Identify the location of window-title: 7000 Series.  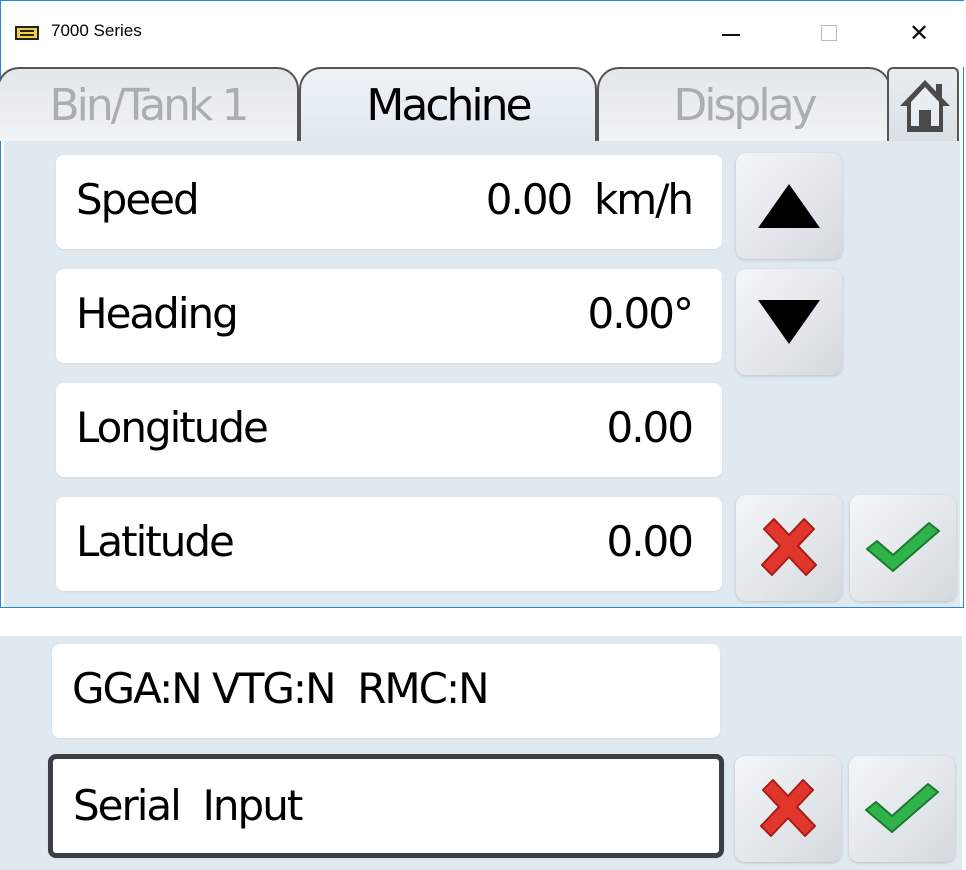
(96, 30).